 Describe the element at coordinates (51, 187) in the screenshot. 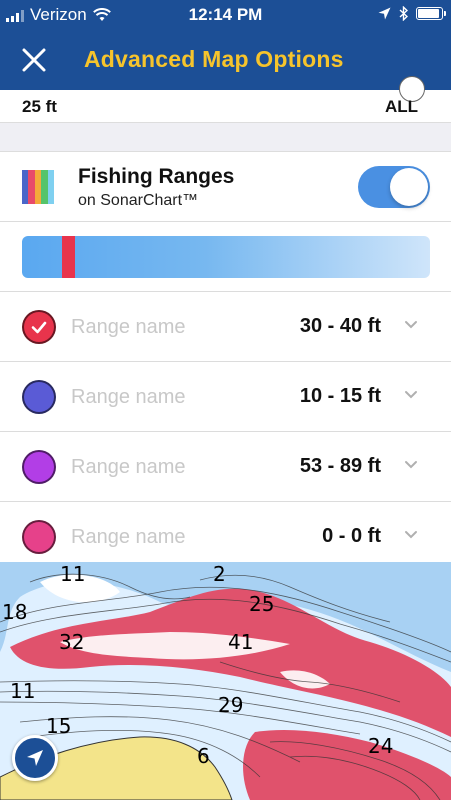

I see `icon-stripe` at that location.